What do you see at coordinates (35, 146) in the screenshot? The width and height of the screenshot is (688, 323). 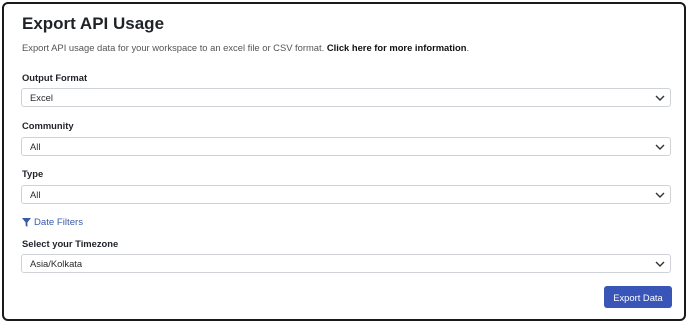 I see `community-value: All` at bounding box center [35, 146].